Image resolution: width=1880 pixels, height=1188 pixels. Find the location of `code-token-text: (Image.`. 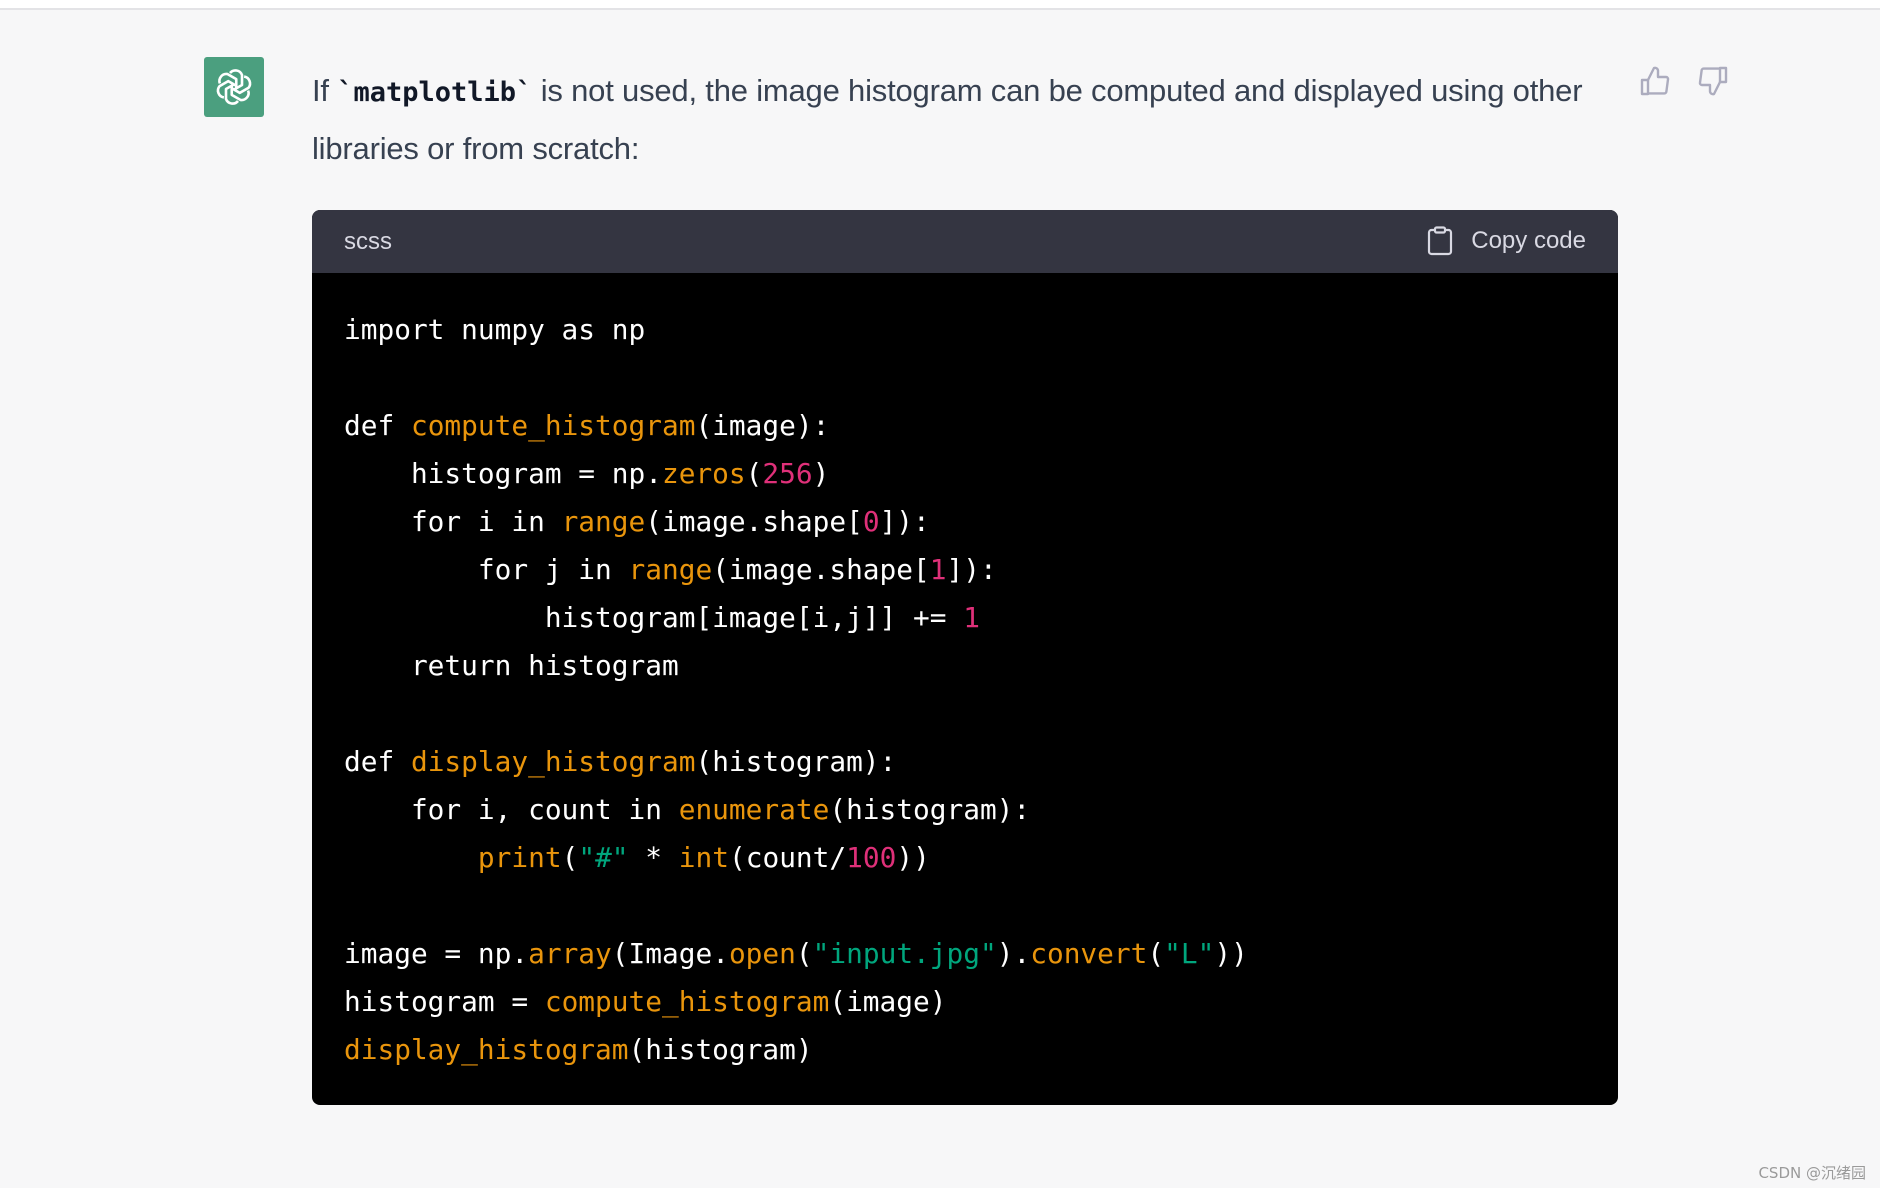

code-token-text: (Image. is located at coordinates (670, 953).